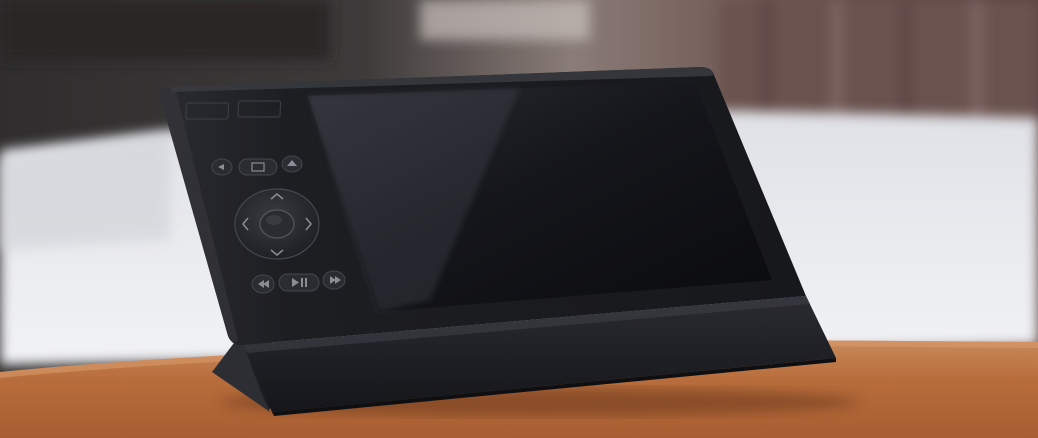  I want to click on menu-icon, so click(258, 167).